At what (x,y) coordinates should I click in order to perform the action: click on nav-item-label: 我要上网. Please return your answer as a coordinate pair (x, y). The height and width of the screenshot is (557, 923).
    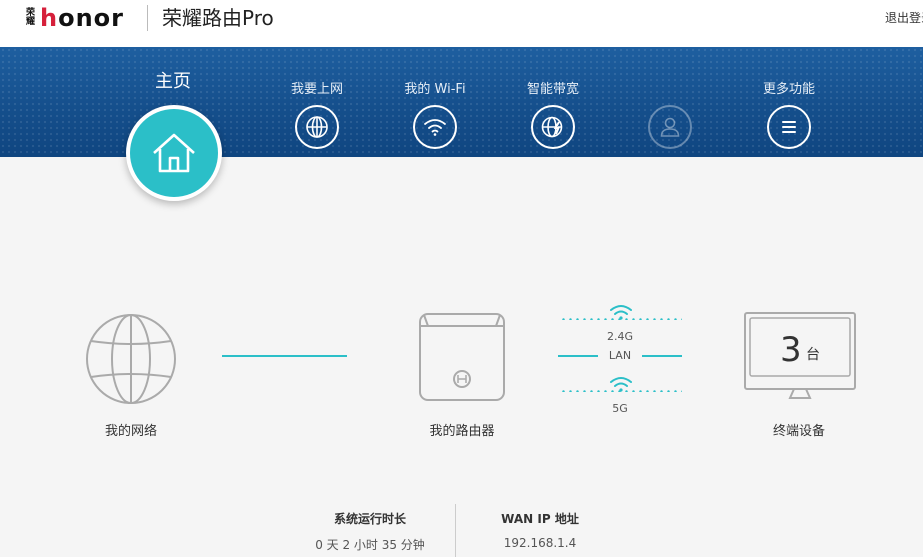
    Looking at the image, I should click on (316, 89).